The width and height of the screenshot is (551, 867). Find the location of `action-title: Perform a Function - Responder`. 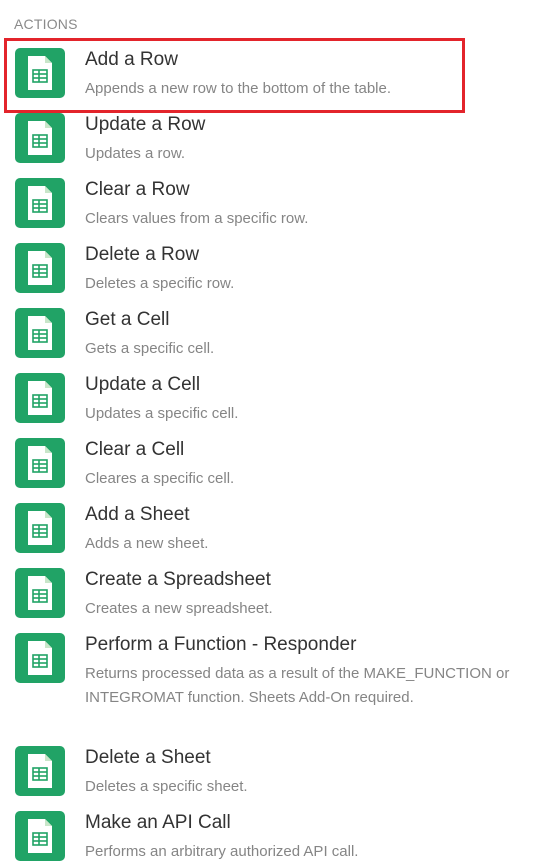

action-title: Perform a Function - Responder is located at coordinates (221, 644).